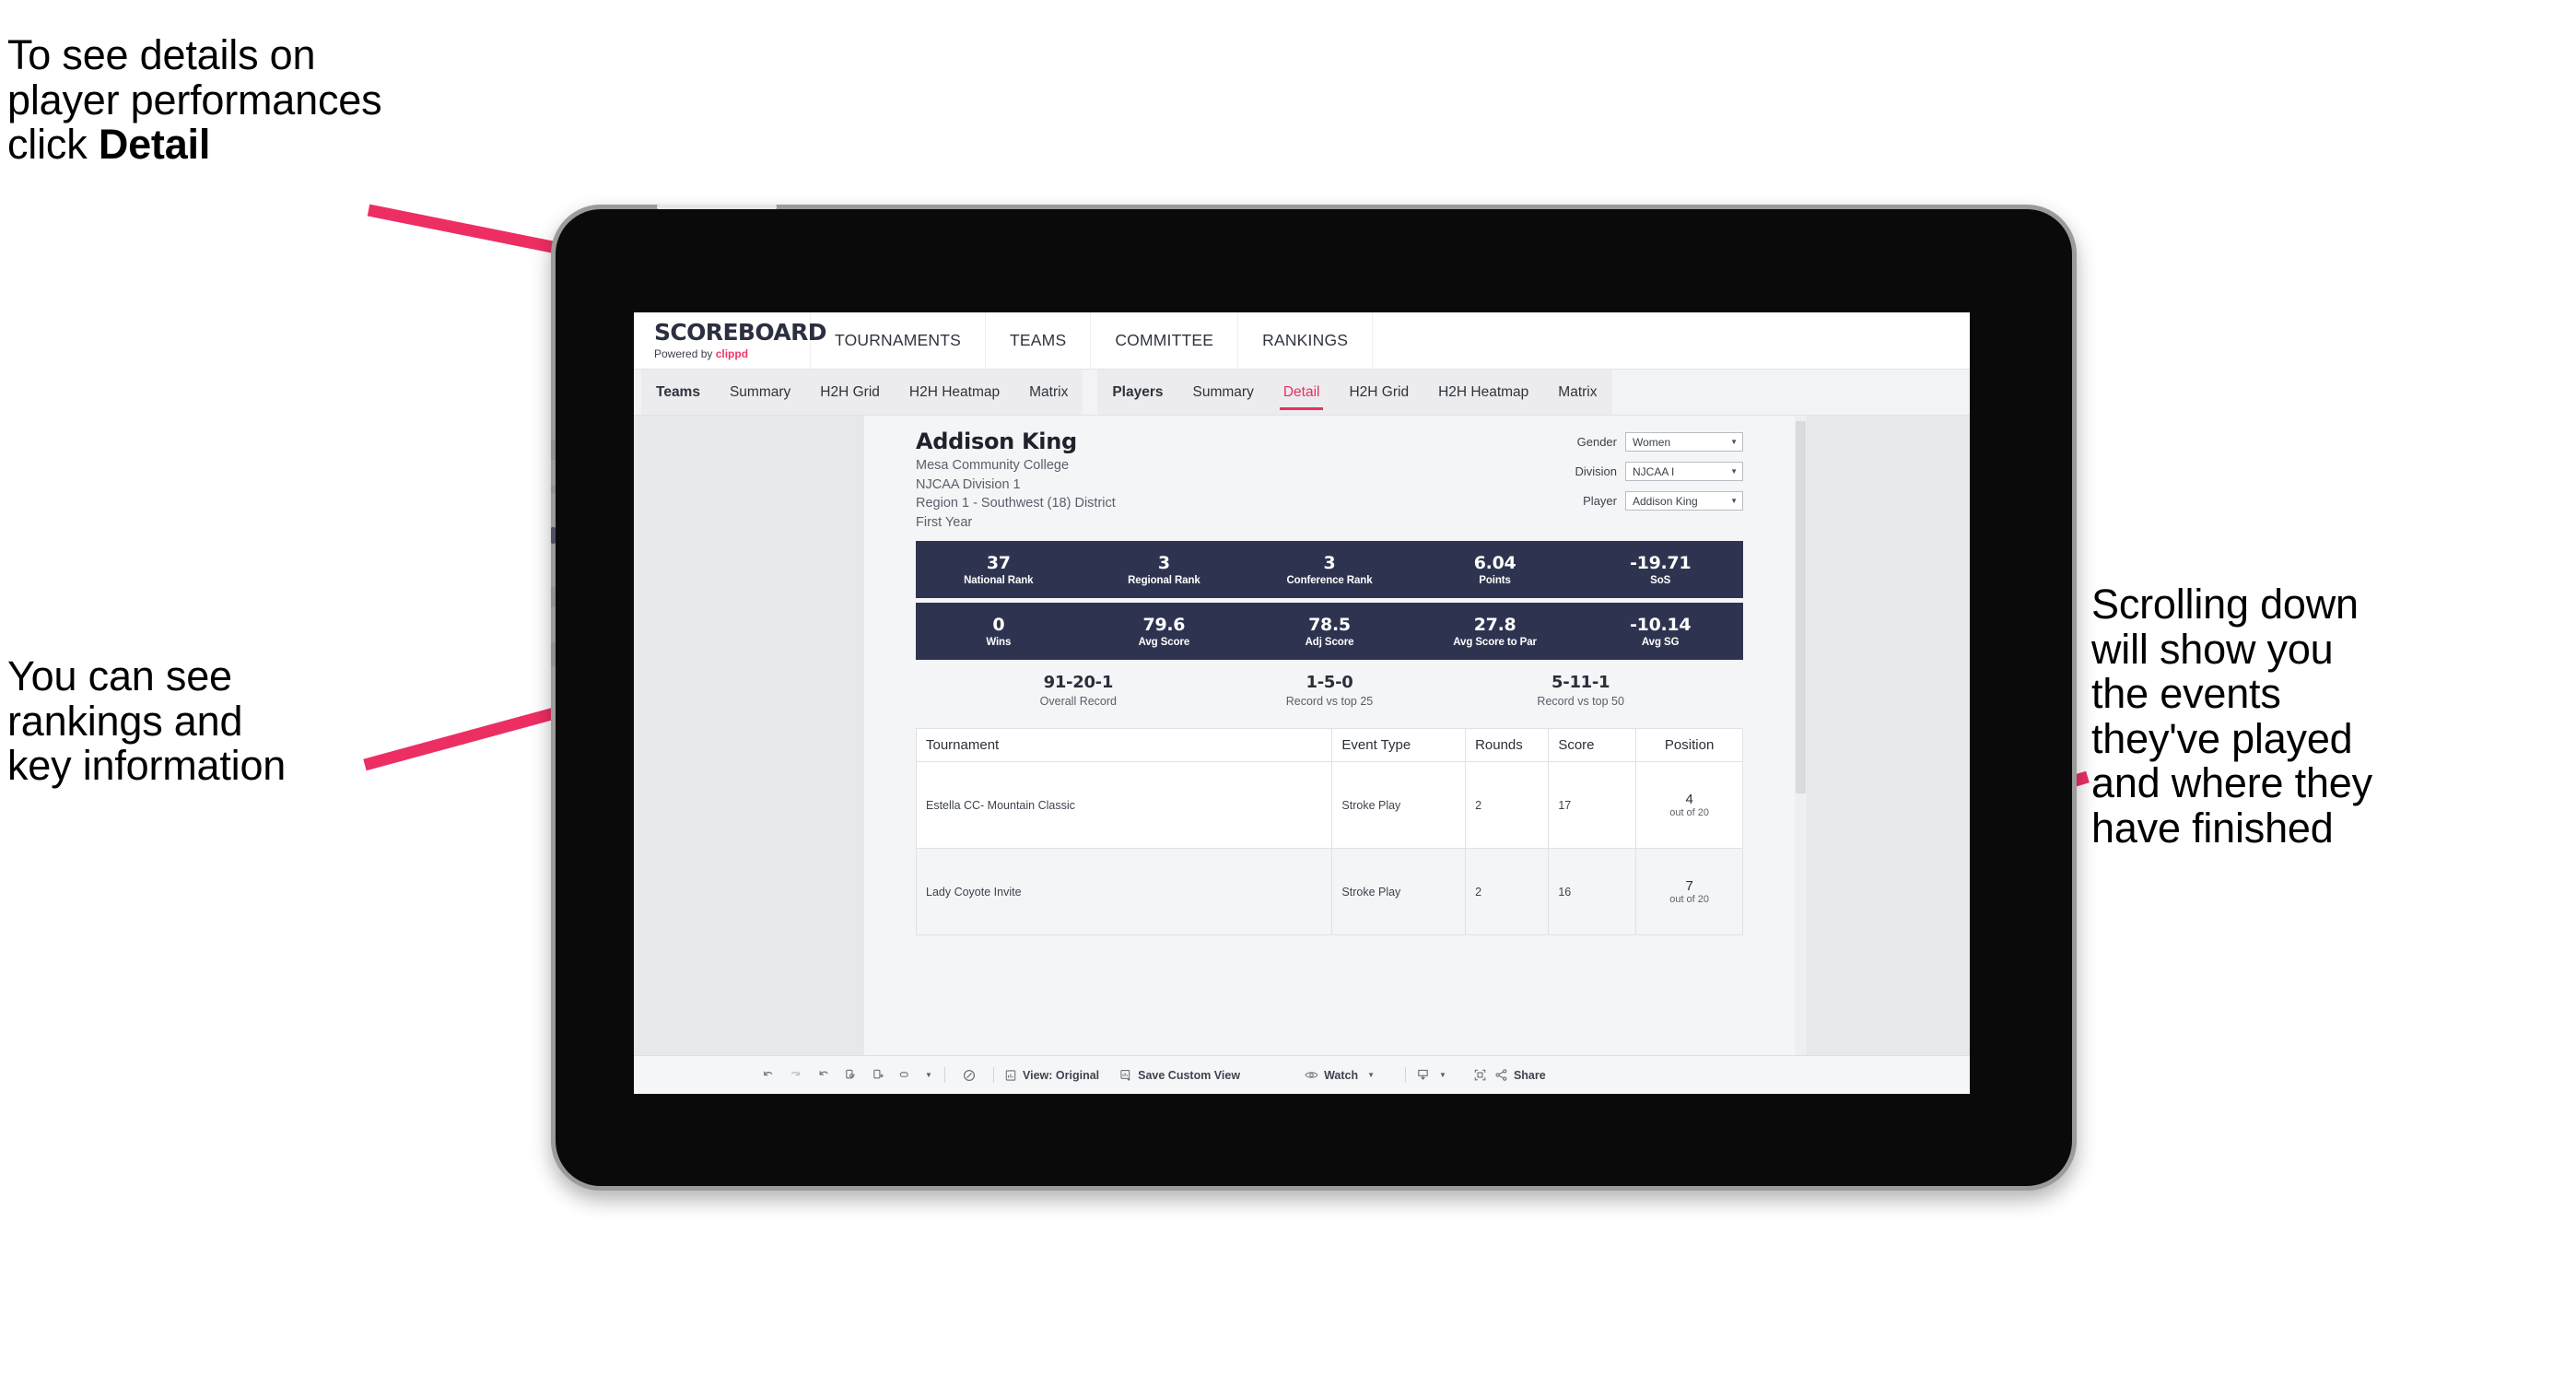 Image resolution: width=2576 pixels, height=1386 pixels. What do you see at coordinates (1529, 1075) in the screenshot?
I see `share-label: Share` at bounding box center [1529, 1075].